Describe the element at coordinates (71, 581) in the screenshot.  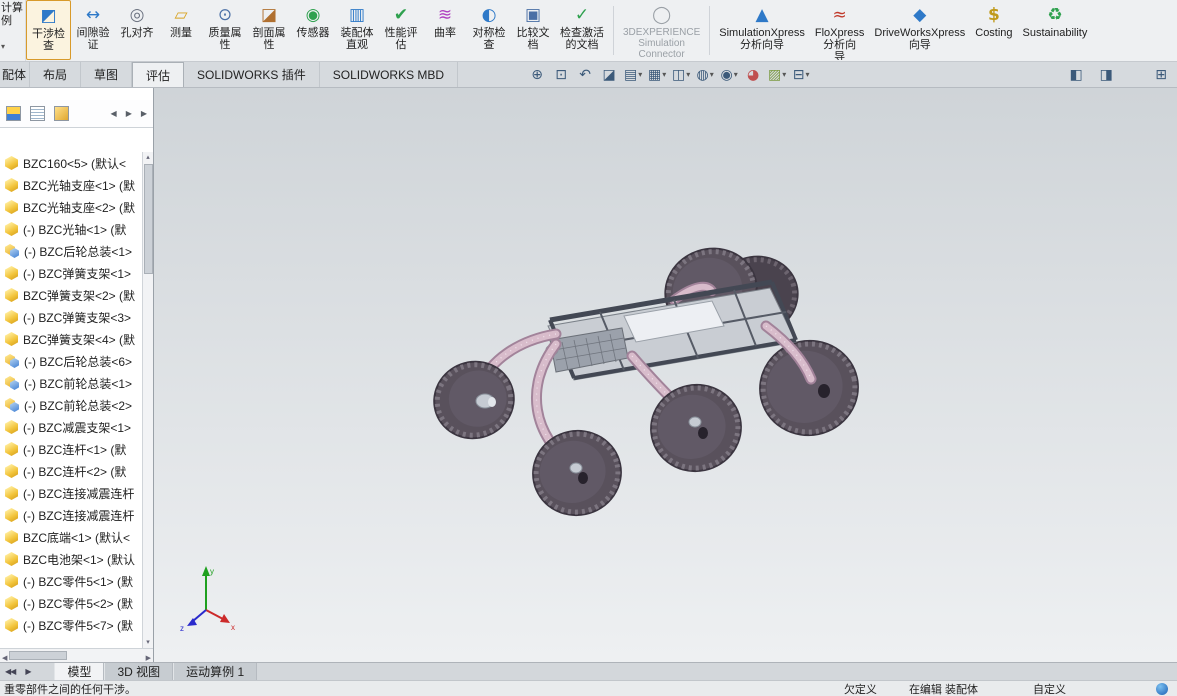
I see `tree-item: (-) BZC零件5<1> (默` at that location.